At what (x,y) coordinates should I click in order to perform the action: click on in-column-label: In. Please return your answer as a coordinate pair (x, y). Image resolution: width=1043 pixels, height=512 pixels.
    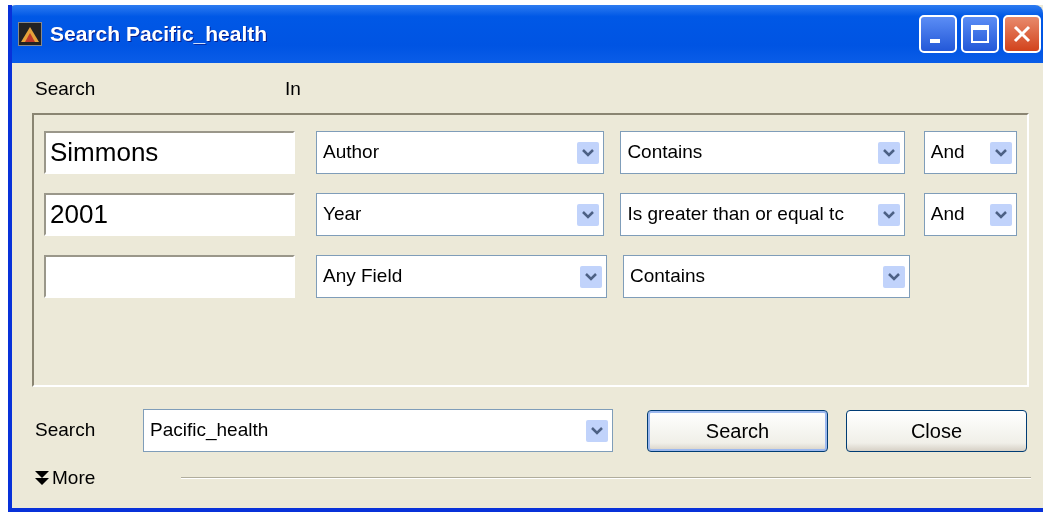
    Looking at the image, I should click on (293, 89).